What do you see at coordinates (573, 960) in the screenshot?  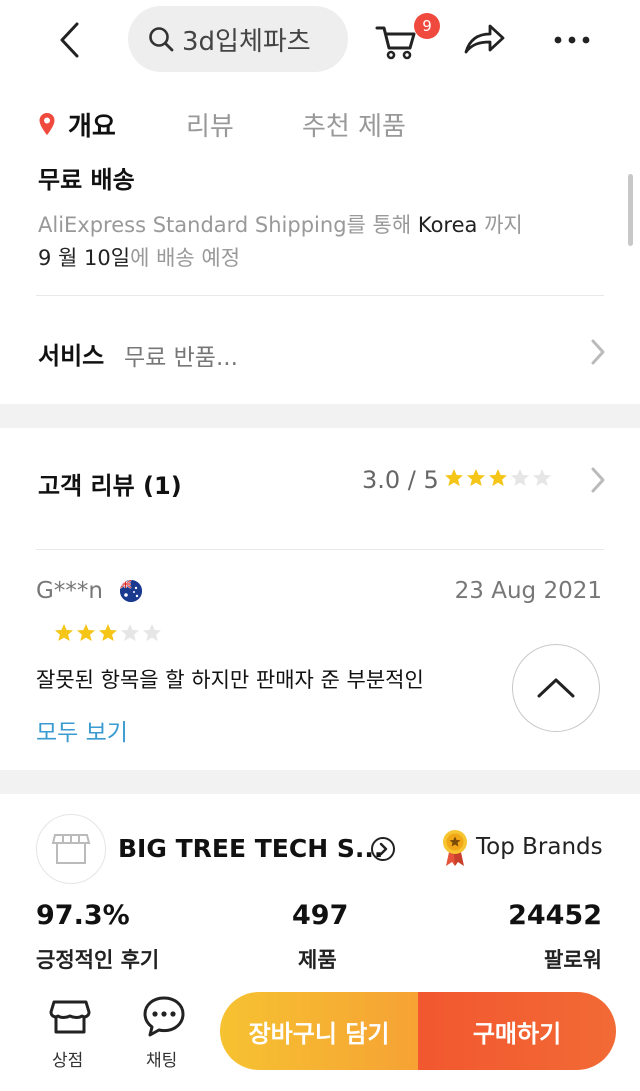 I see `followers-count-label: 팔로워` at bounding box center [573, 960].